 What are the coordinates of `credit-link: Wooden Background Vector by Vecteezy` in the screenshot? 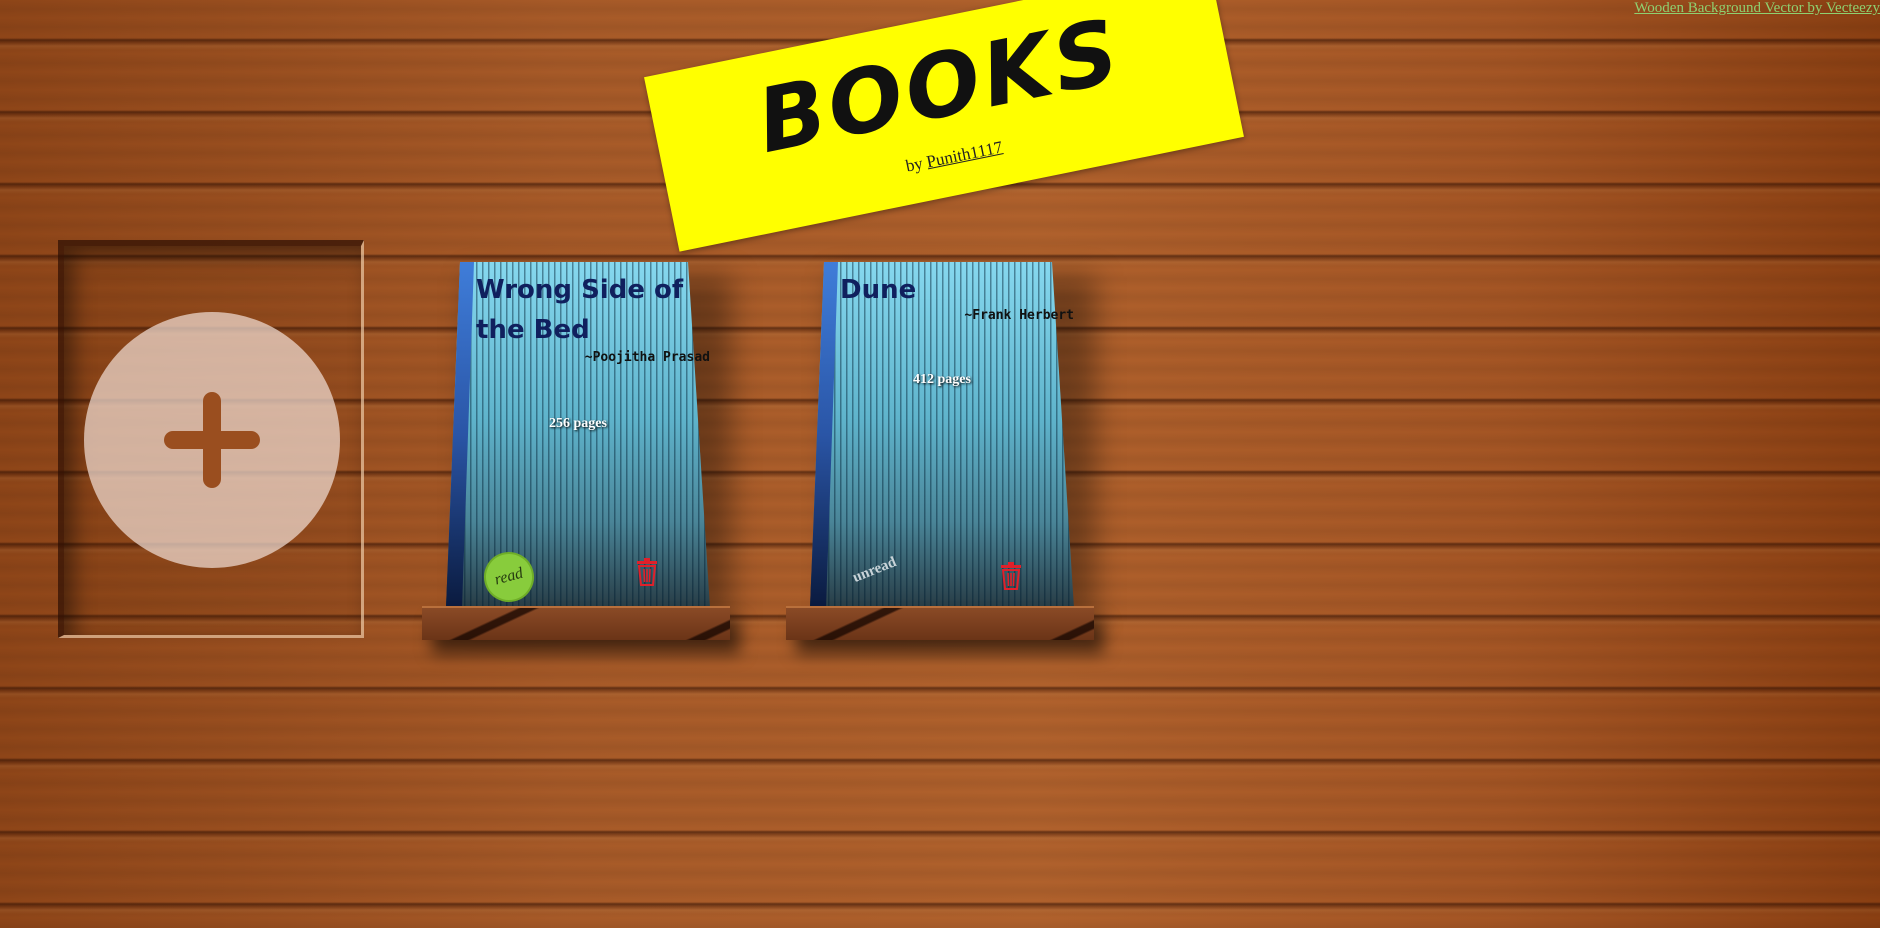 It's located at (1757, 8).